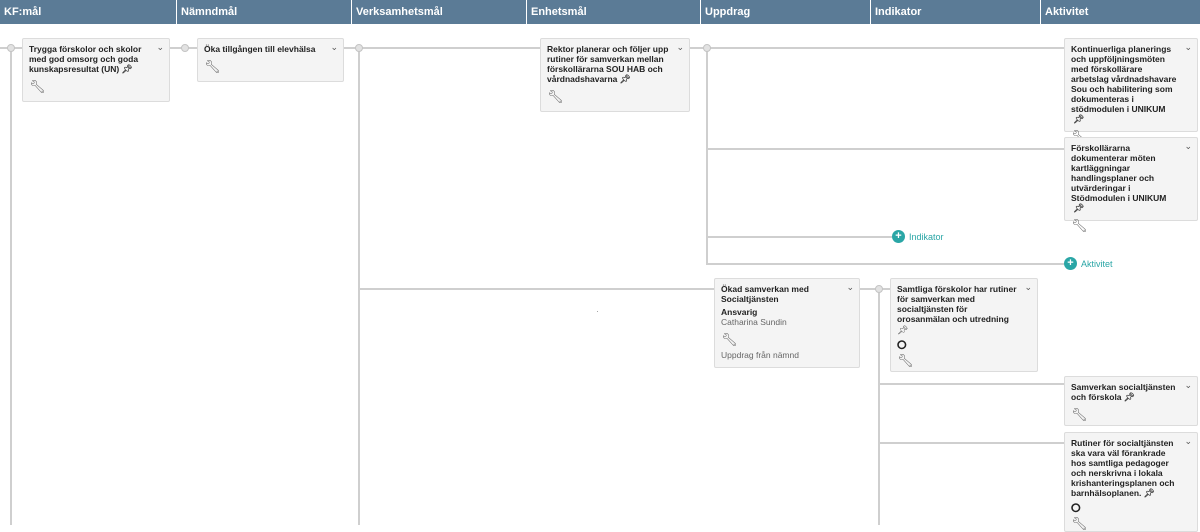  What do you see at coordinates (260, 49) in the screenshot?
I see `goal-card-title: Öka tillgången till elevhälsa` at bounding box center [260, 49].